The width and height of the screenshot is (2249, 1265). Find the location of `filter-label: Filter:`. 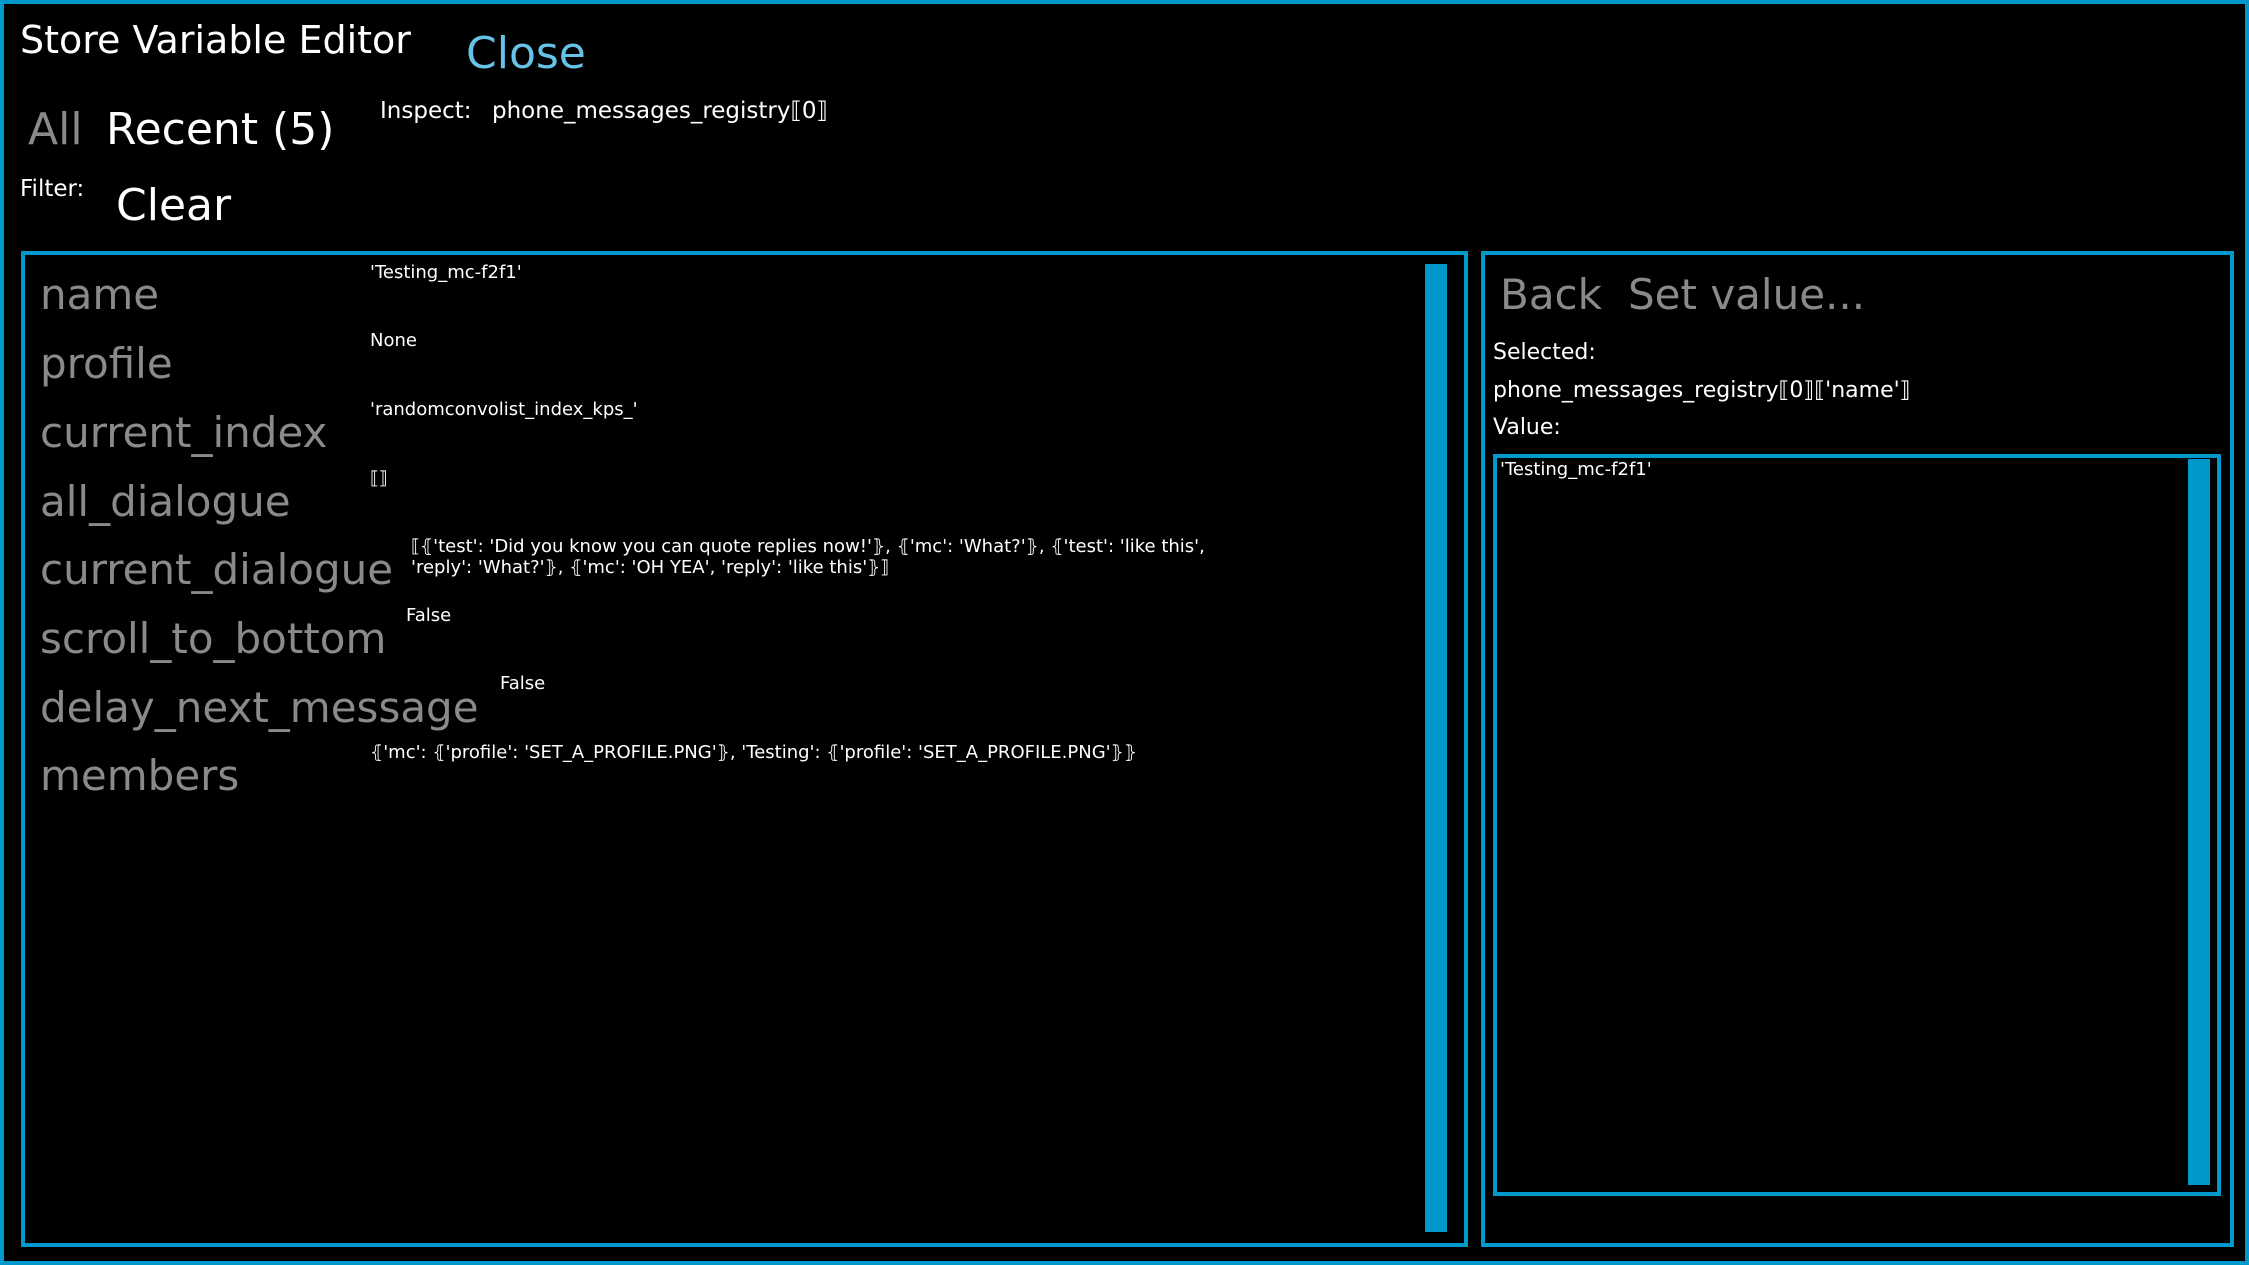

filter-label: Filter: is located at coordinates (52, 189).